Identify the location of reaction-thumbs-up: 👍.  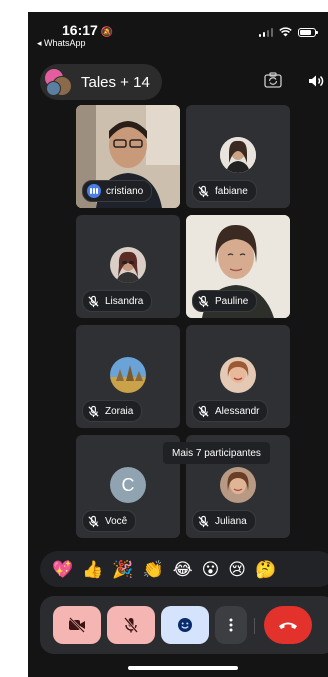
(92, 569).